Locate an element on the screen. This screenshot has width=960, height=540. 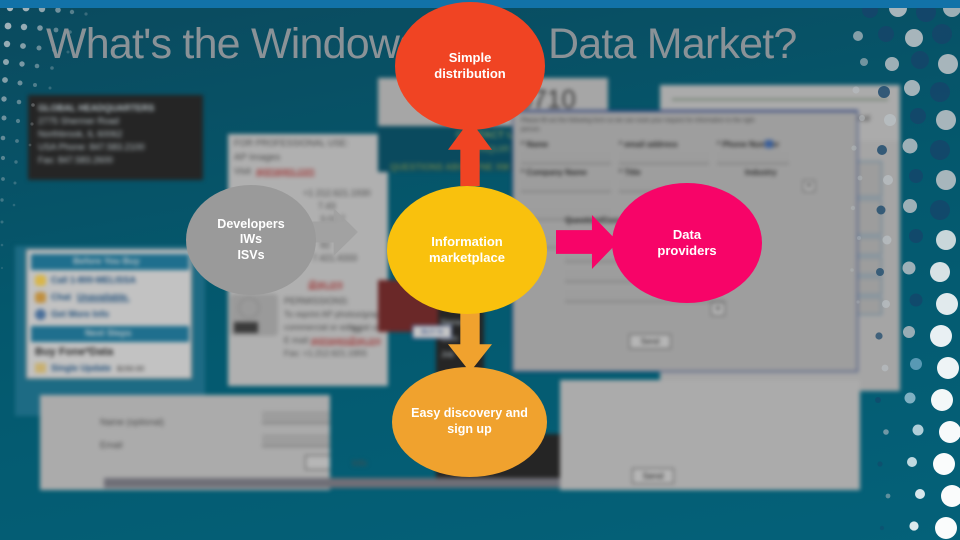
ap-images-label: AP Images is located at coordinates (257, 157).